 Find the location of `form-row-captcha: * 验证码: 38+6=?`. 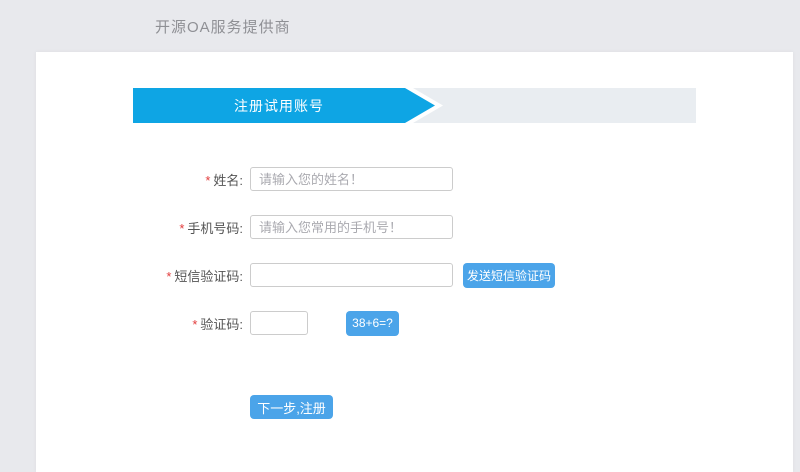

form-row-captcha: * 验证码: 38+6=? is located at coordinates (414, 323).